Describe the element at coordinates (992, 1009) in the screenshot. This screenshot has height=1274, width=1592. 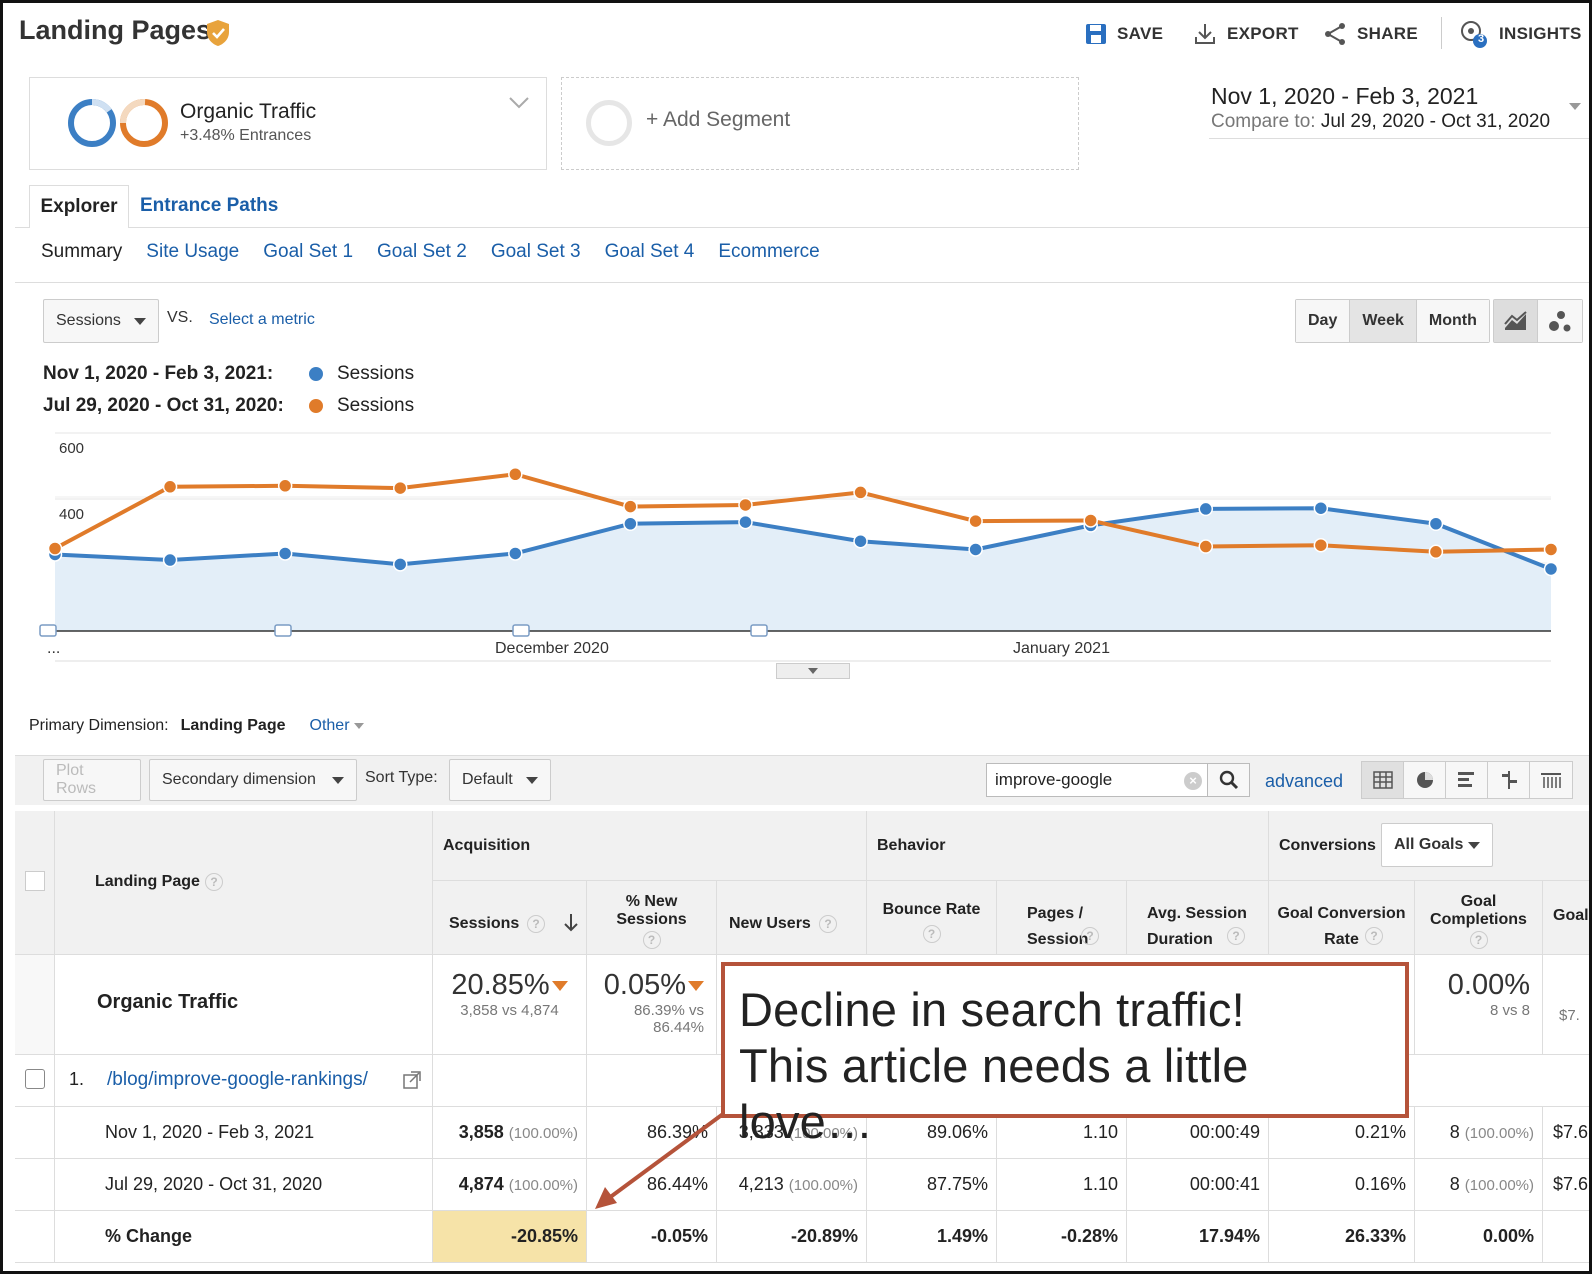
I see `callout-line-1: Decline in search traffic!` at that location.